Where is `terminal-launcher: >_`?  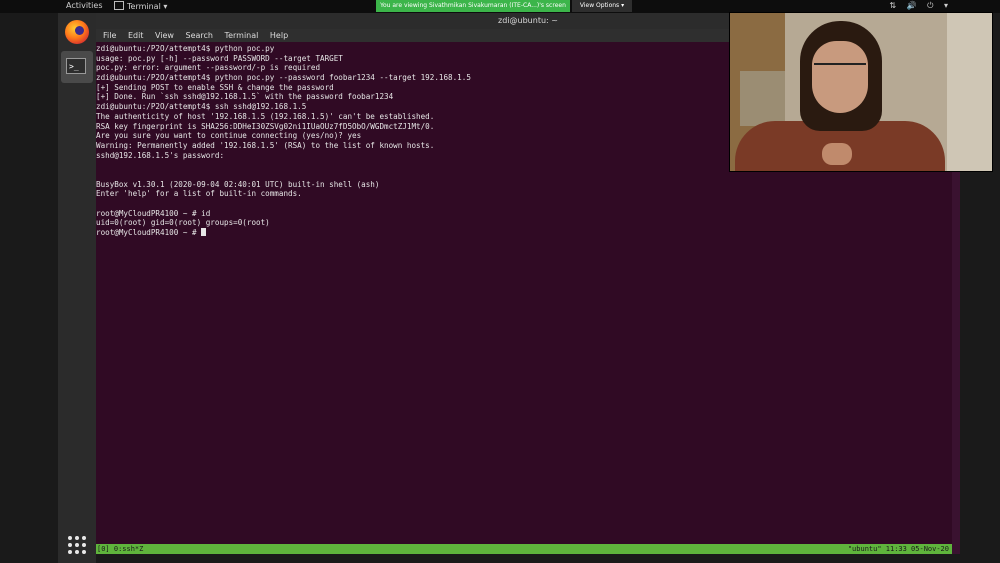 terminal-launcher: >_ is located at coordinates (77, 67).